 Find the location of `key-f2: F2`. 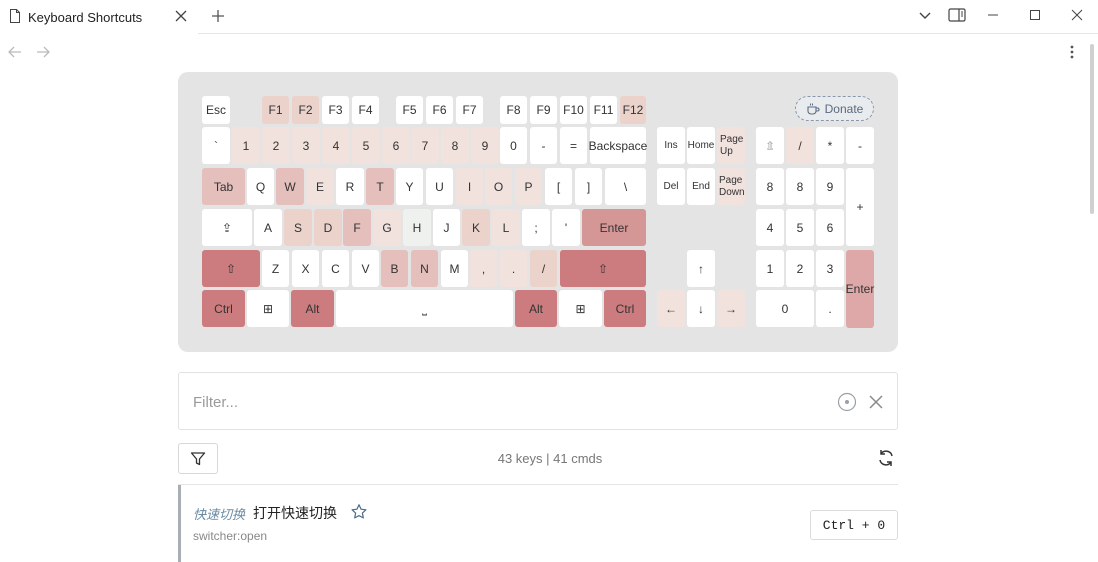

key-f2: F2 is located at coordinates (305, 110).